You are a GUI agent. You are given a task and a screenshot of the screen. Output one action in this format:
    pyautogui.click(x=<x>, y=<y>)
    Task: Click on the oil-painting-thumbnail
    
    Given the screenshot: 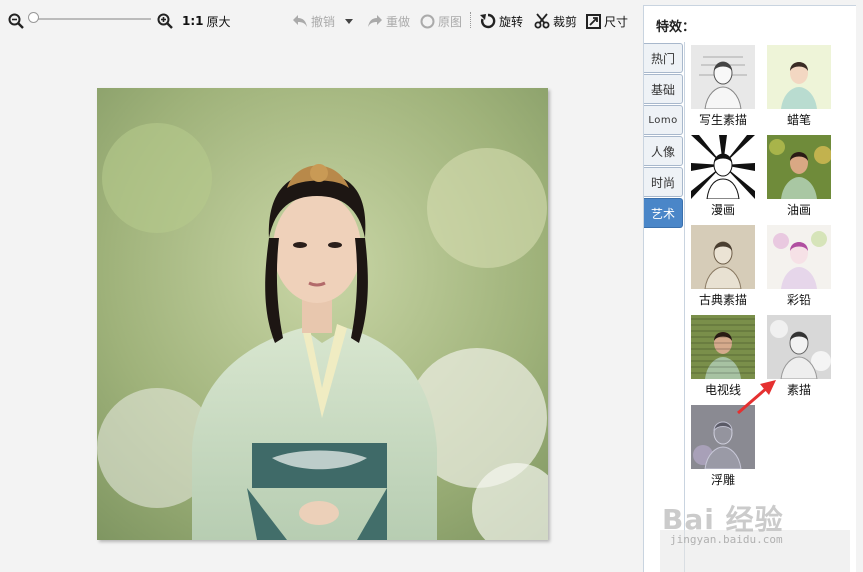 What is the action you would take?
    pyautogui.click(x=799, y=167)
    